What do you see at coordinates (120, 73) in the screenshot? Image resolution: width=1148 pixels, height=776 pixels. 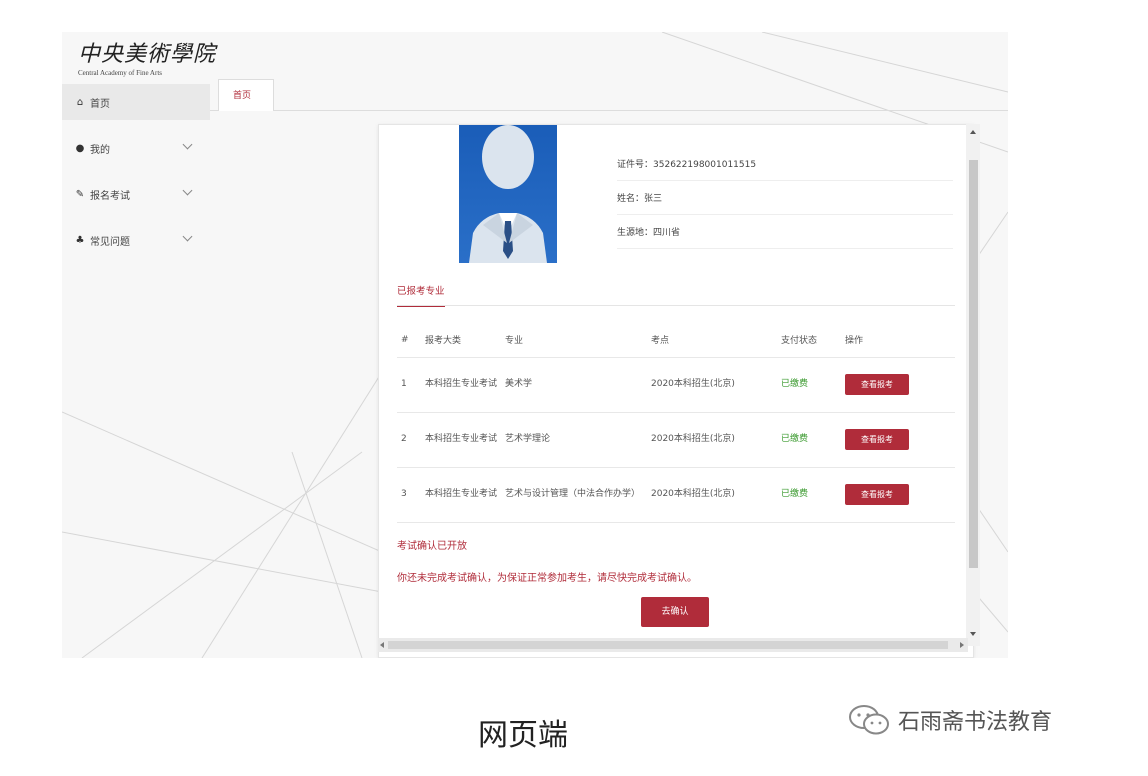 I see `logo-english: Central Academy of Fine Arts` at bounding box center [120, 73].